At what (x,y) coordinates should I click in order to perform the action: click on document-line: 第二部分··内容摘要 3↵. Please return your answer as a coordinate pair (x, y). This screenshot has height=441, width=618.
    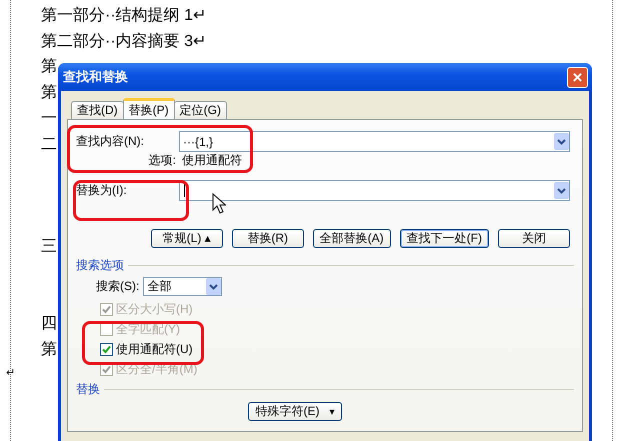
    Looking at the image, I should click on (123, 42).